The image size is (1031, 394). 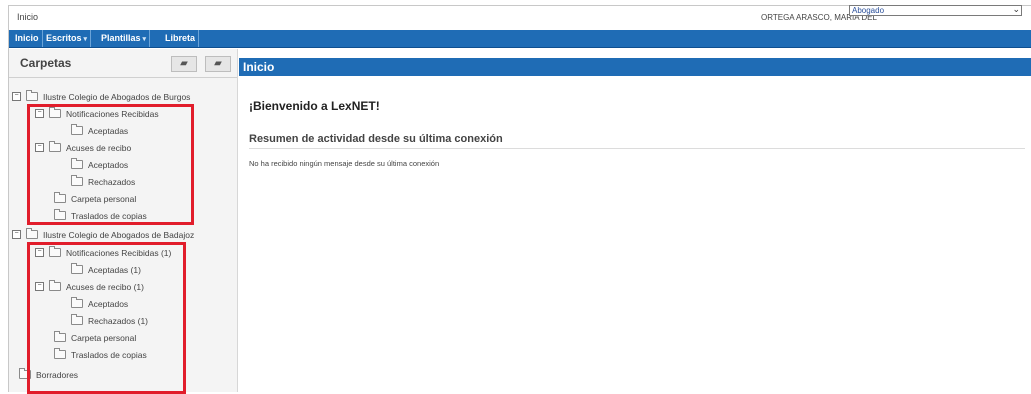 I want to click on nav-item-libreta: Libreta, so click(x=181, y=38).